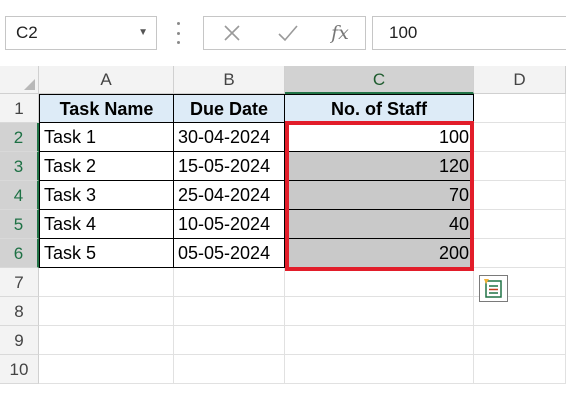  Describe the element at coordinates (379, 253) in the screenshot. I see `cell-c6: 200` at that location.